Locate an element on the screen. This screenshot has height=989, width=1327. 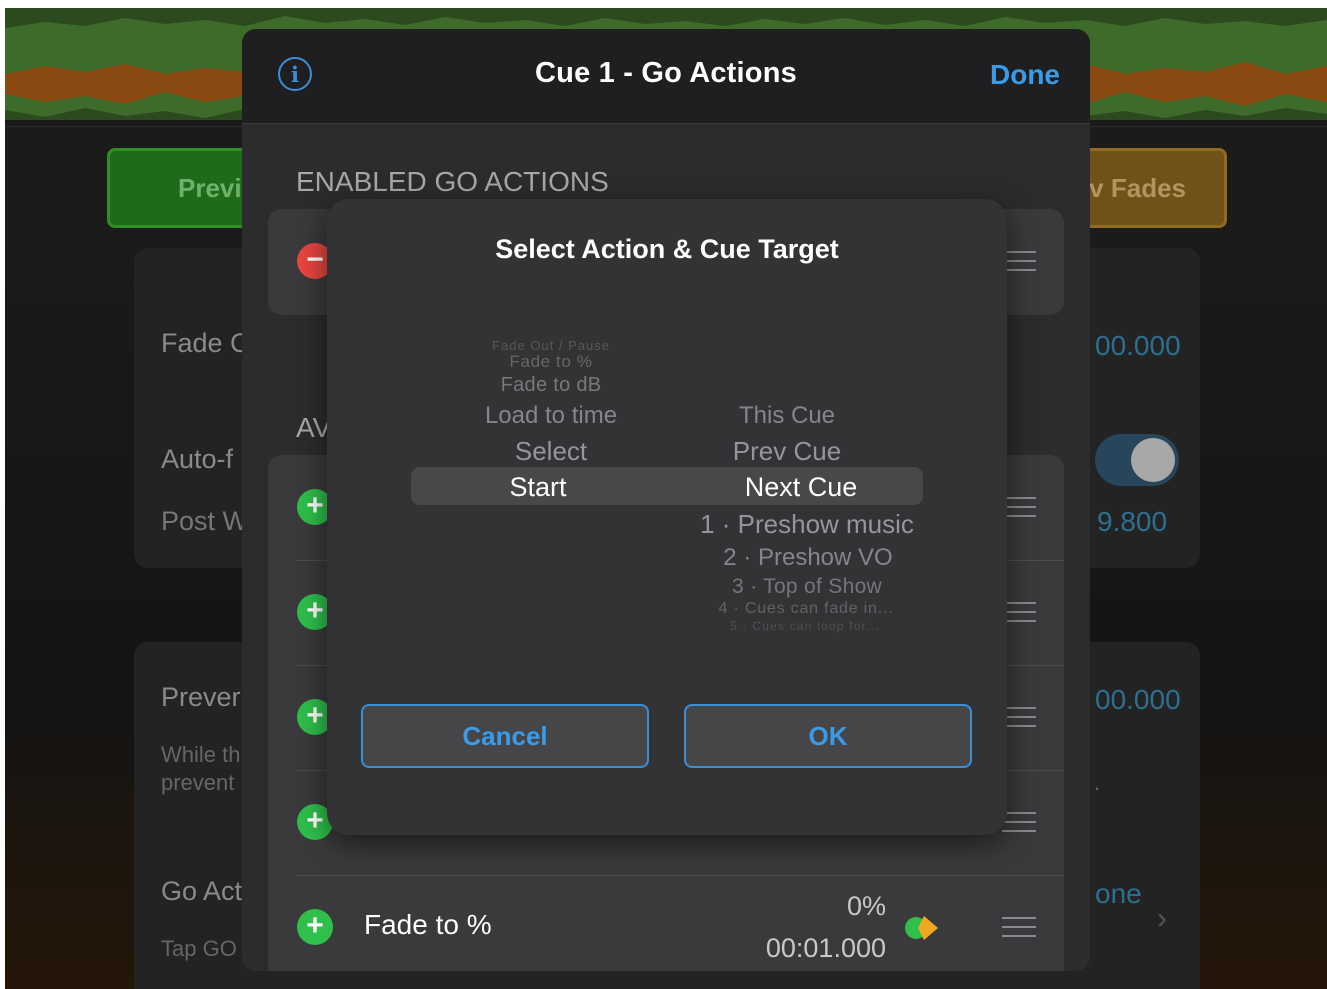
bg-row-subtext: While th is located at coordinates (201, 754).